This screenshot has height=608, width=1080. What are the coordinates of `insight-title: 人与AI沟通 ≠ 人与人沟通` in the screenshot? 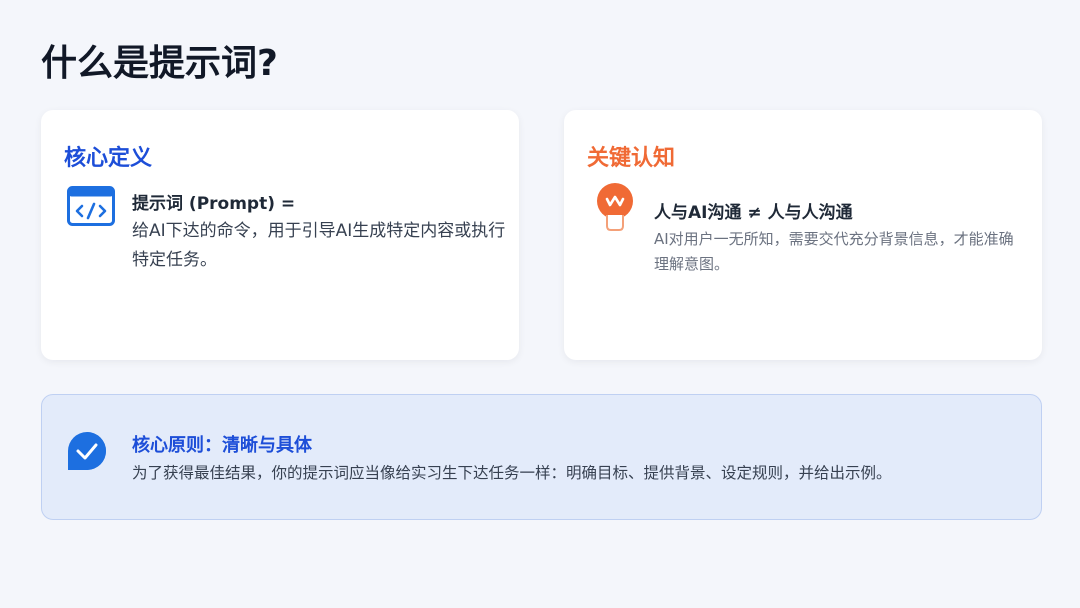 It's located at (753, 213).